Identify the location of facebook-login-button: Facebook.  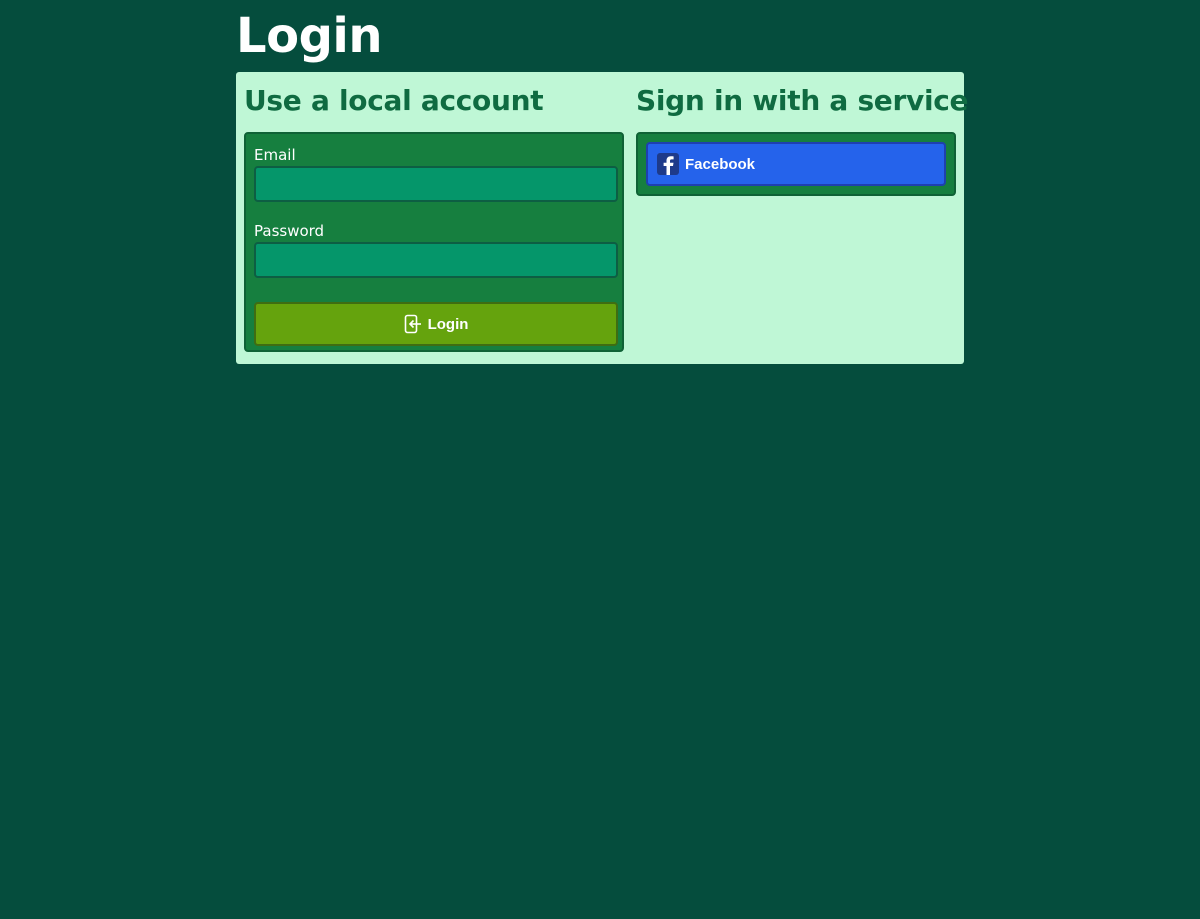
(796, 164).